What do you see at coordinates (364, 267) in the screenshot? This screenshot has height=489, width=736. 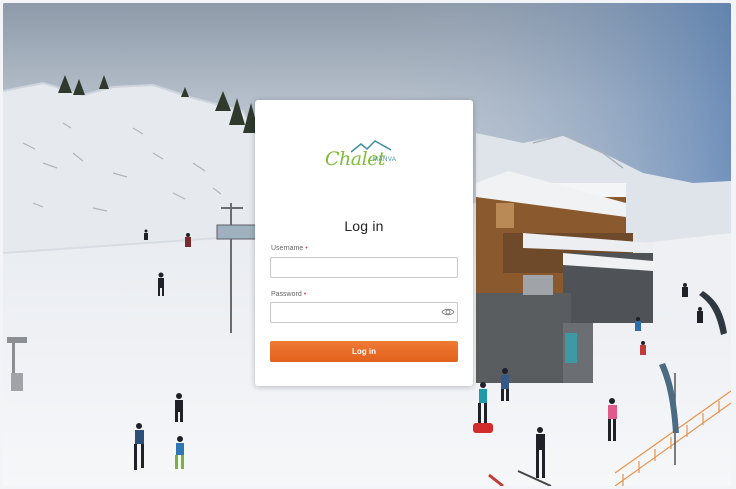 I see `username-input` at bounding box center [364, 267].